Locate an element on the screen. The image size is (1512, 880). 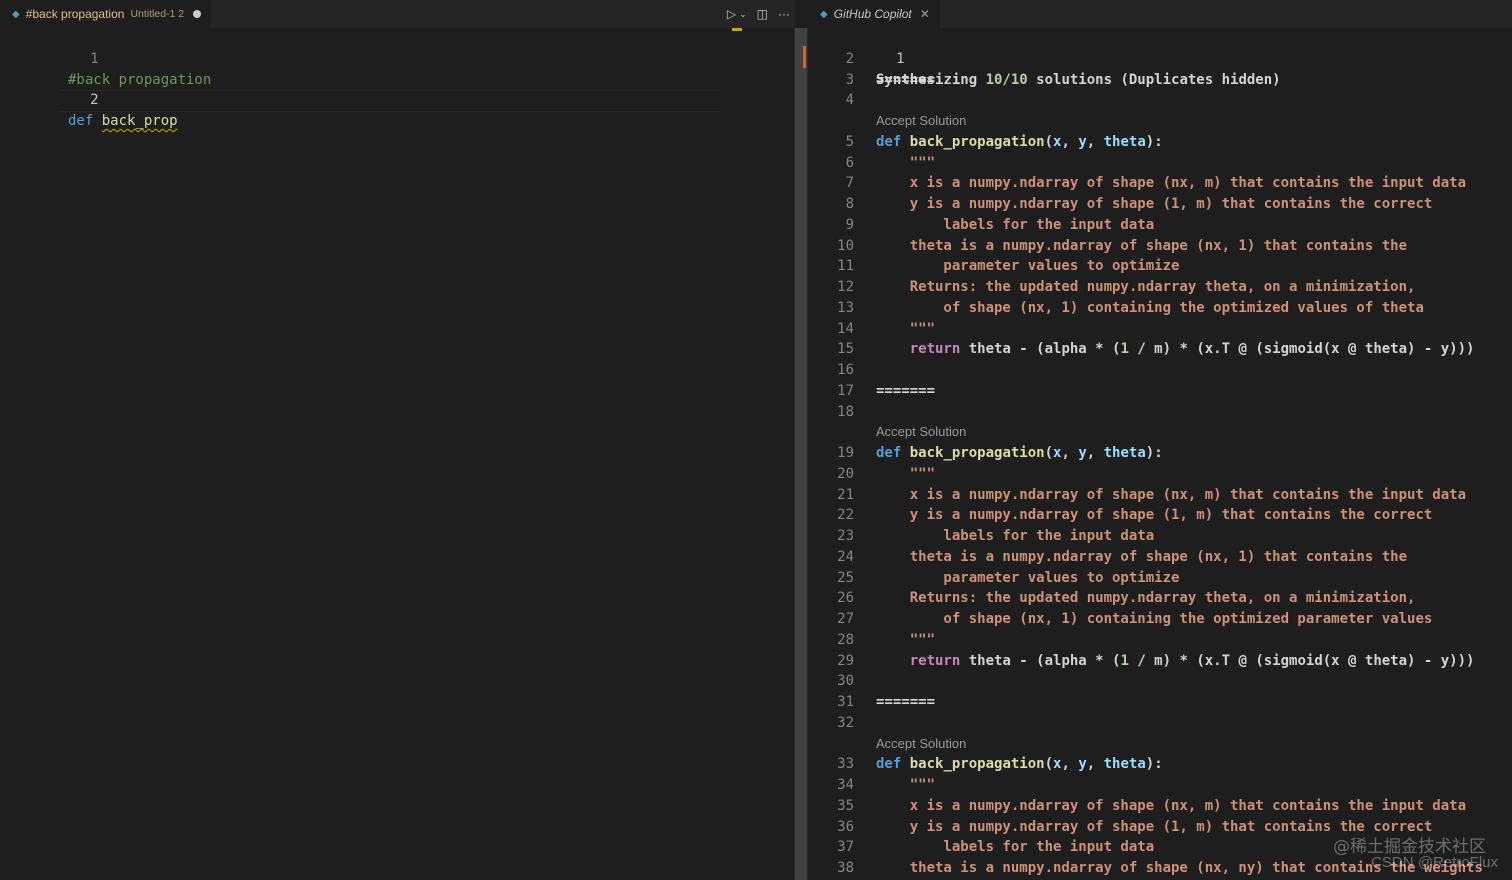
left-code-area: 1 #back propagation 2 def back_prop is located at coordinates (397, 78).